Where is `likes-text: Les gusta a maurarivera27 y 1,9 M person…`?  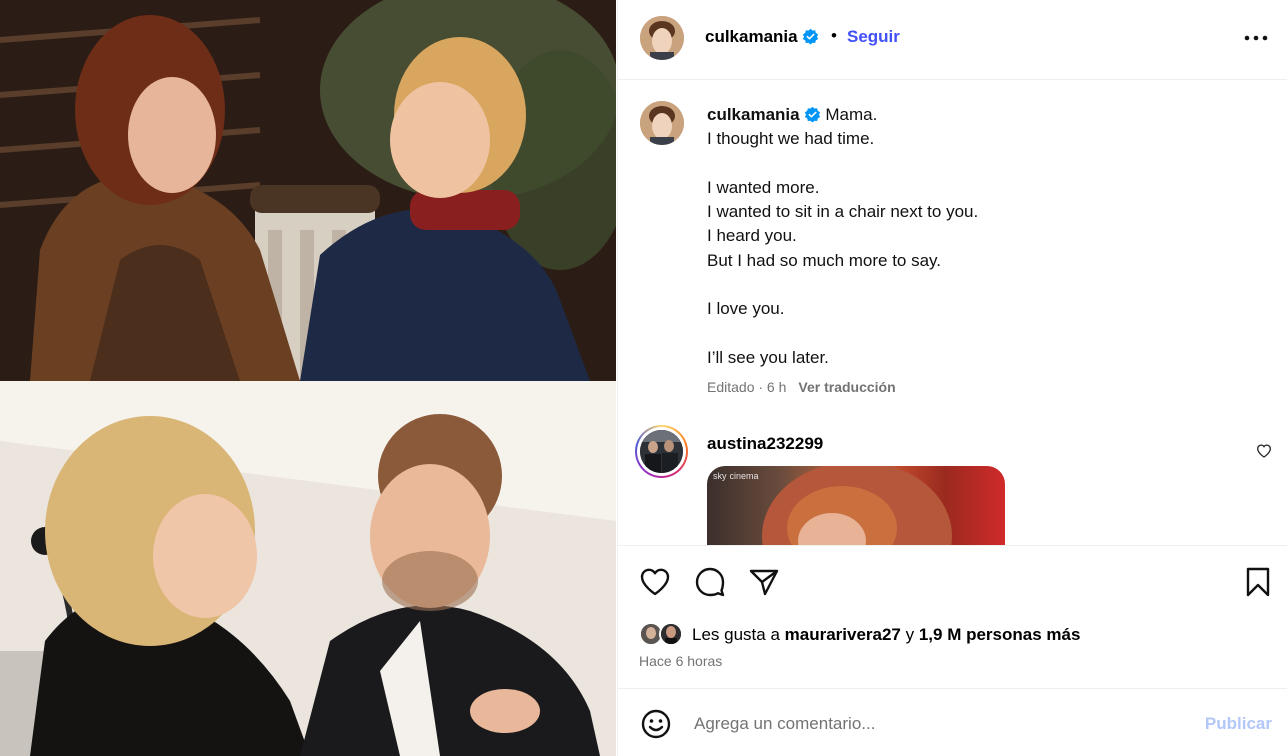 likes-text: Les gusta a maurarivera27 y 1,9 M person… is located at coordinates (886, 635).